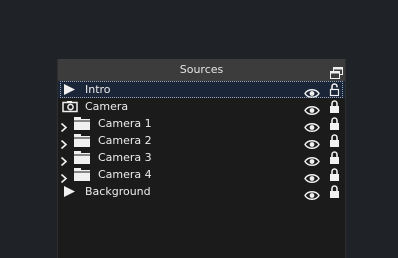 Image resolution: width=398 pixels, height=258 pixels. What do you see at coordinates (70, 107) in the screenshot?
I see `camera-icon` at bounding box center [70, 107].